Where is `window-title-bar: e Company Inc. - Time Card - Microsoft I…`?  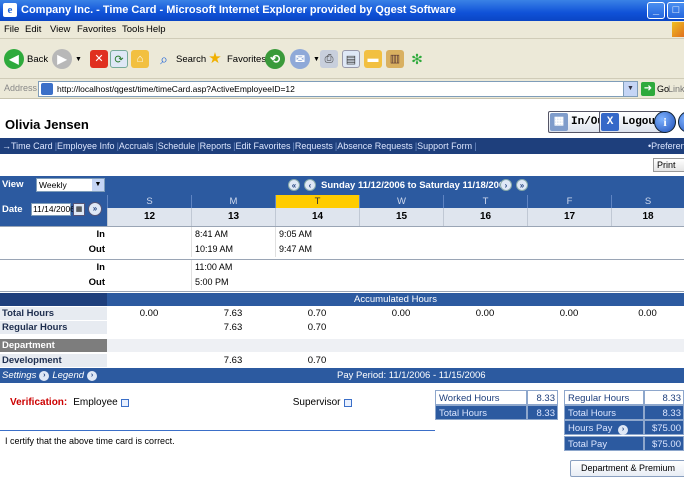
window-title-bar: e Company Inc. - Time Card - Microsoft I… is located at coordinates (342, 10).